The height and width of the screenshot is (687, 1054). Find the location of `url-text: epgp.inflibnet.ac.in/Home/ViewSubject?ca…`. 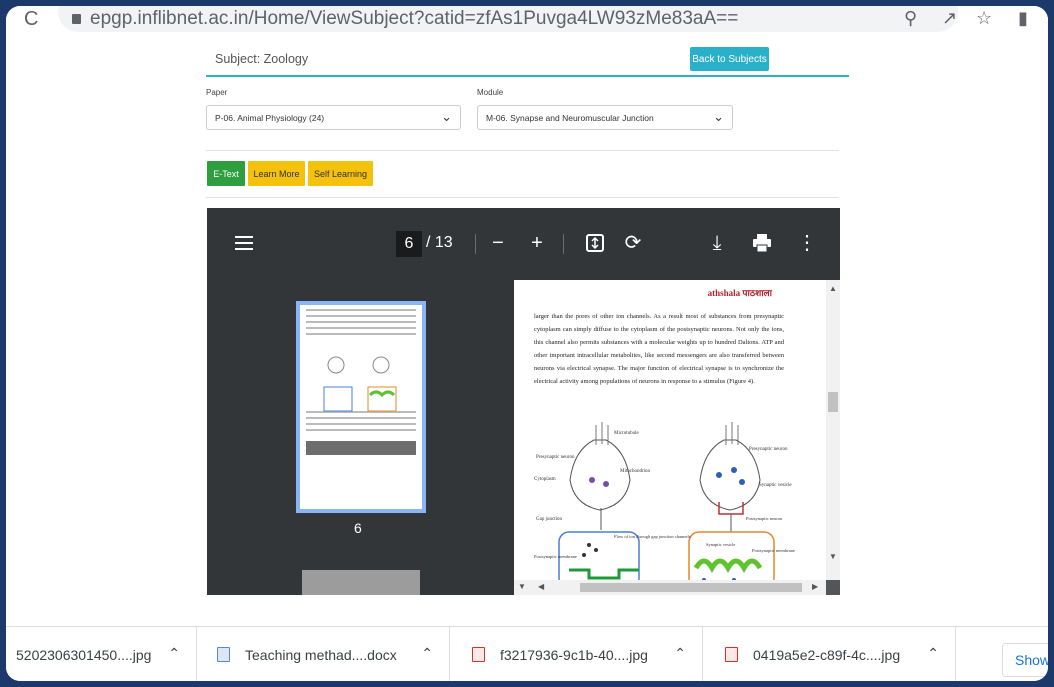

url-text: epgp.inflibnet.ac.in/Home/ViewSubject?ca… is located at coordinates (414, 19).